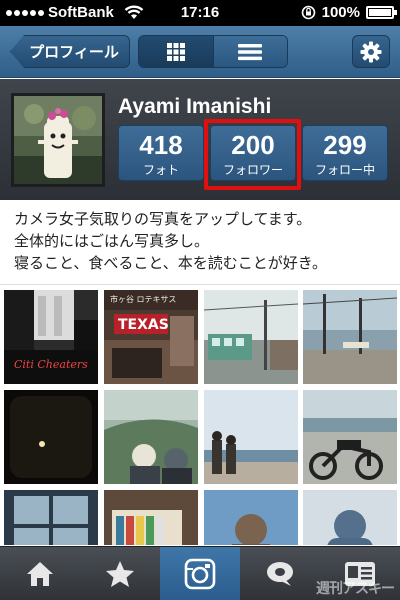 Image resolution: width=400 pixels, height=600 pixels. Describe the element at coordinates (340, 12) in the screenshot. I see `battery-percent: 100%` at that location.